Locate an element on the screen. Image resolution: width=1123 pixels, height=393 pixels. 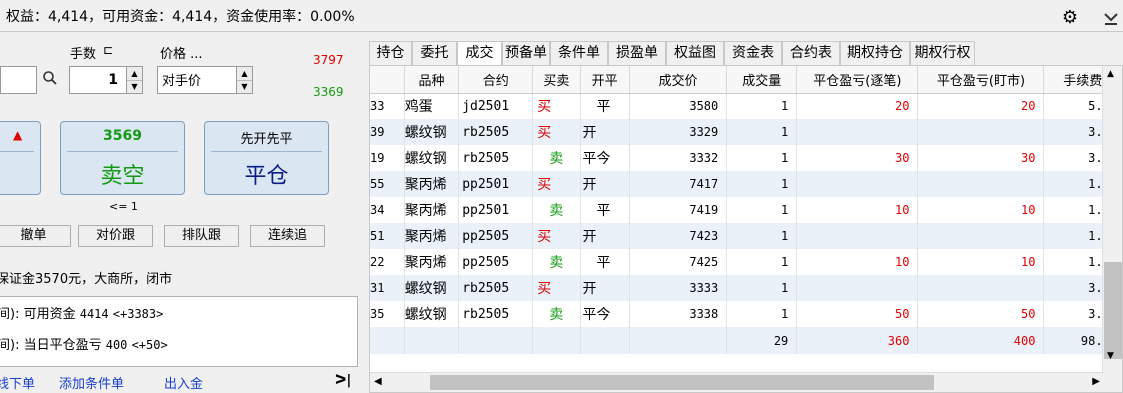
price-spin: ▲ ▼ is located at coordinates (244, 80).